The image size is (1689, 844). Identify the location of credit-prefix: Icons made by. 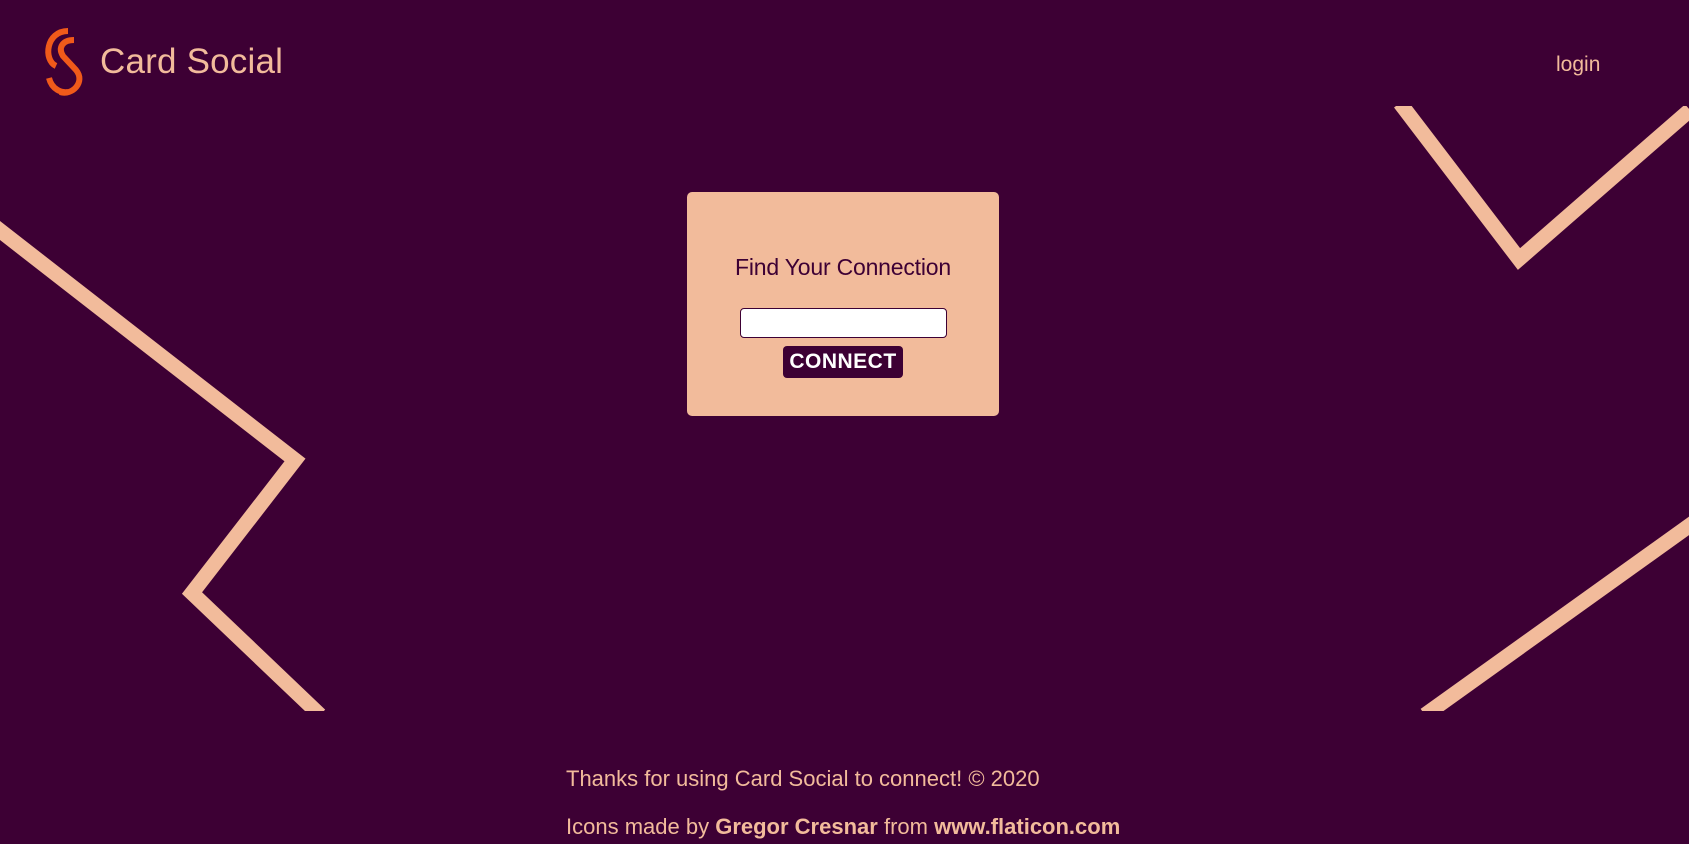
(638, 826).